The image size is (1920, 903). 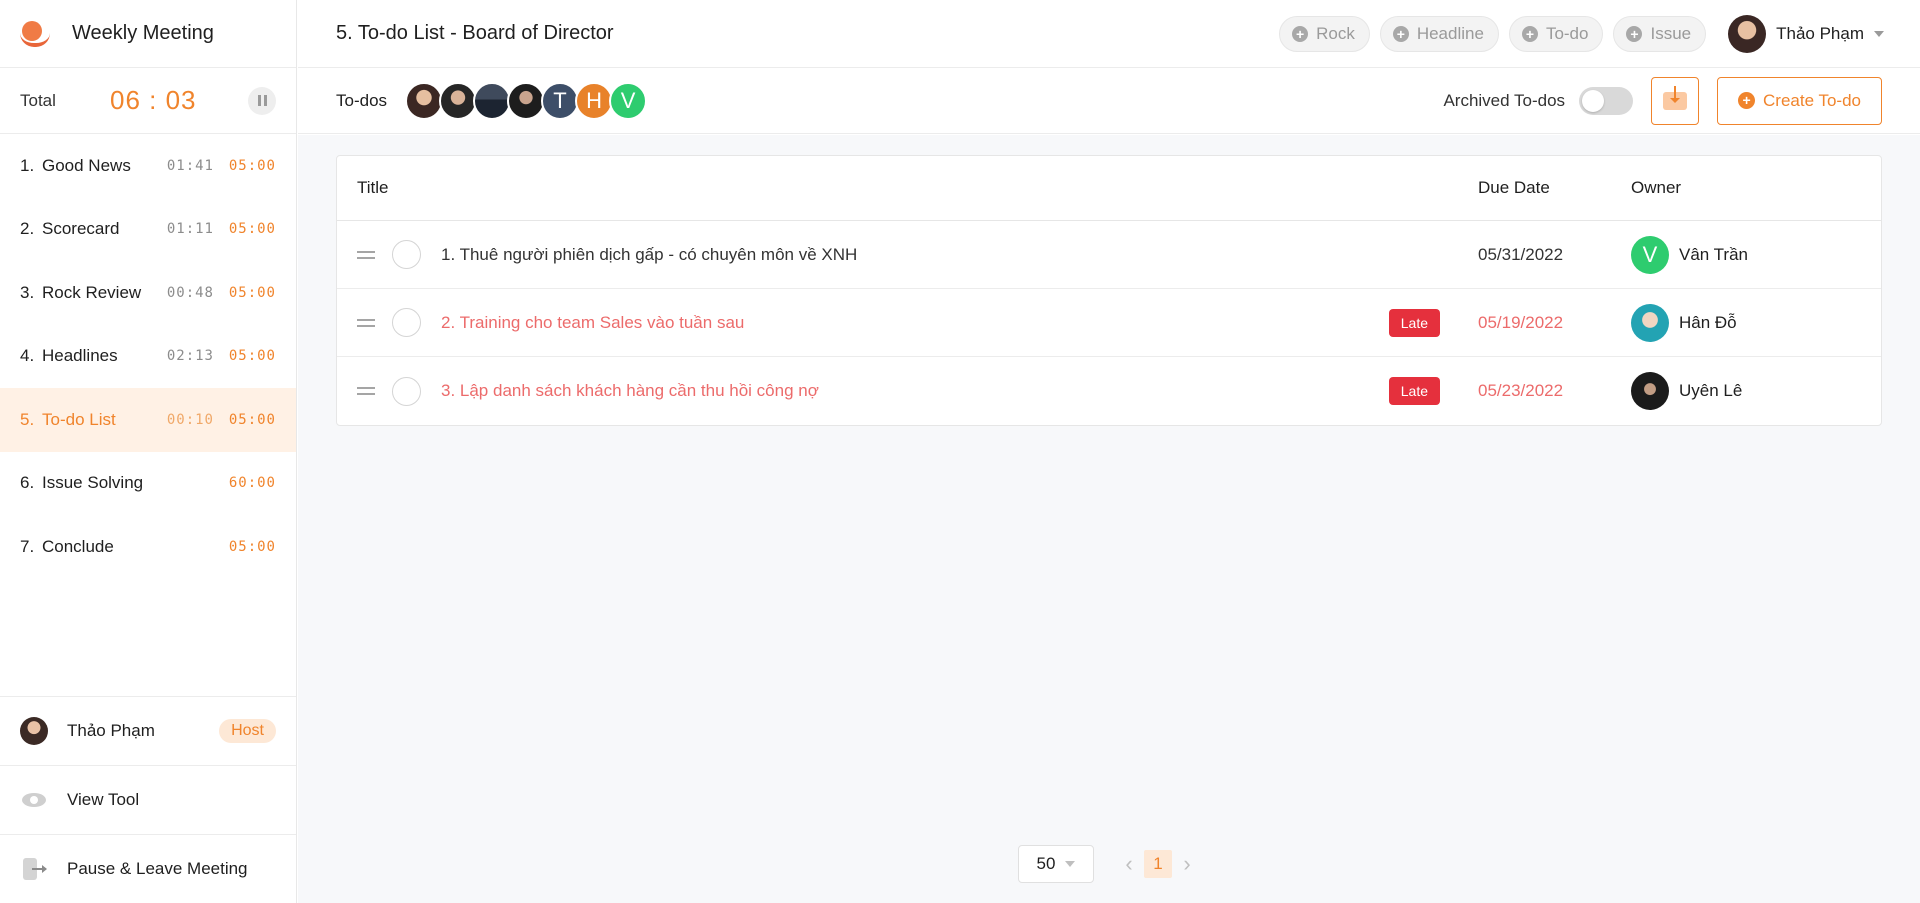 What do you see at coordinates (148, 484) in the screenshot?
I see `agenda-item-issue-solving: 6. Issue Solving 60:00` at bounding box center [148, 484].